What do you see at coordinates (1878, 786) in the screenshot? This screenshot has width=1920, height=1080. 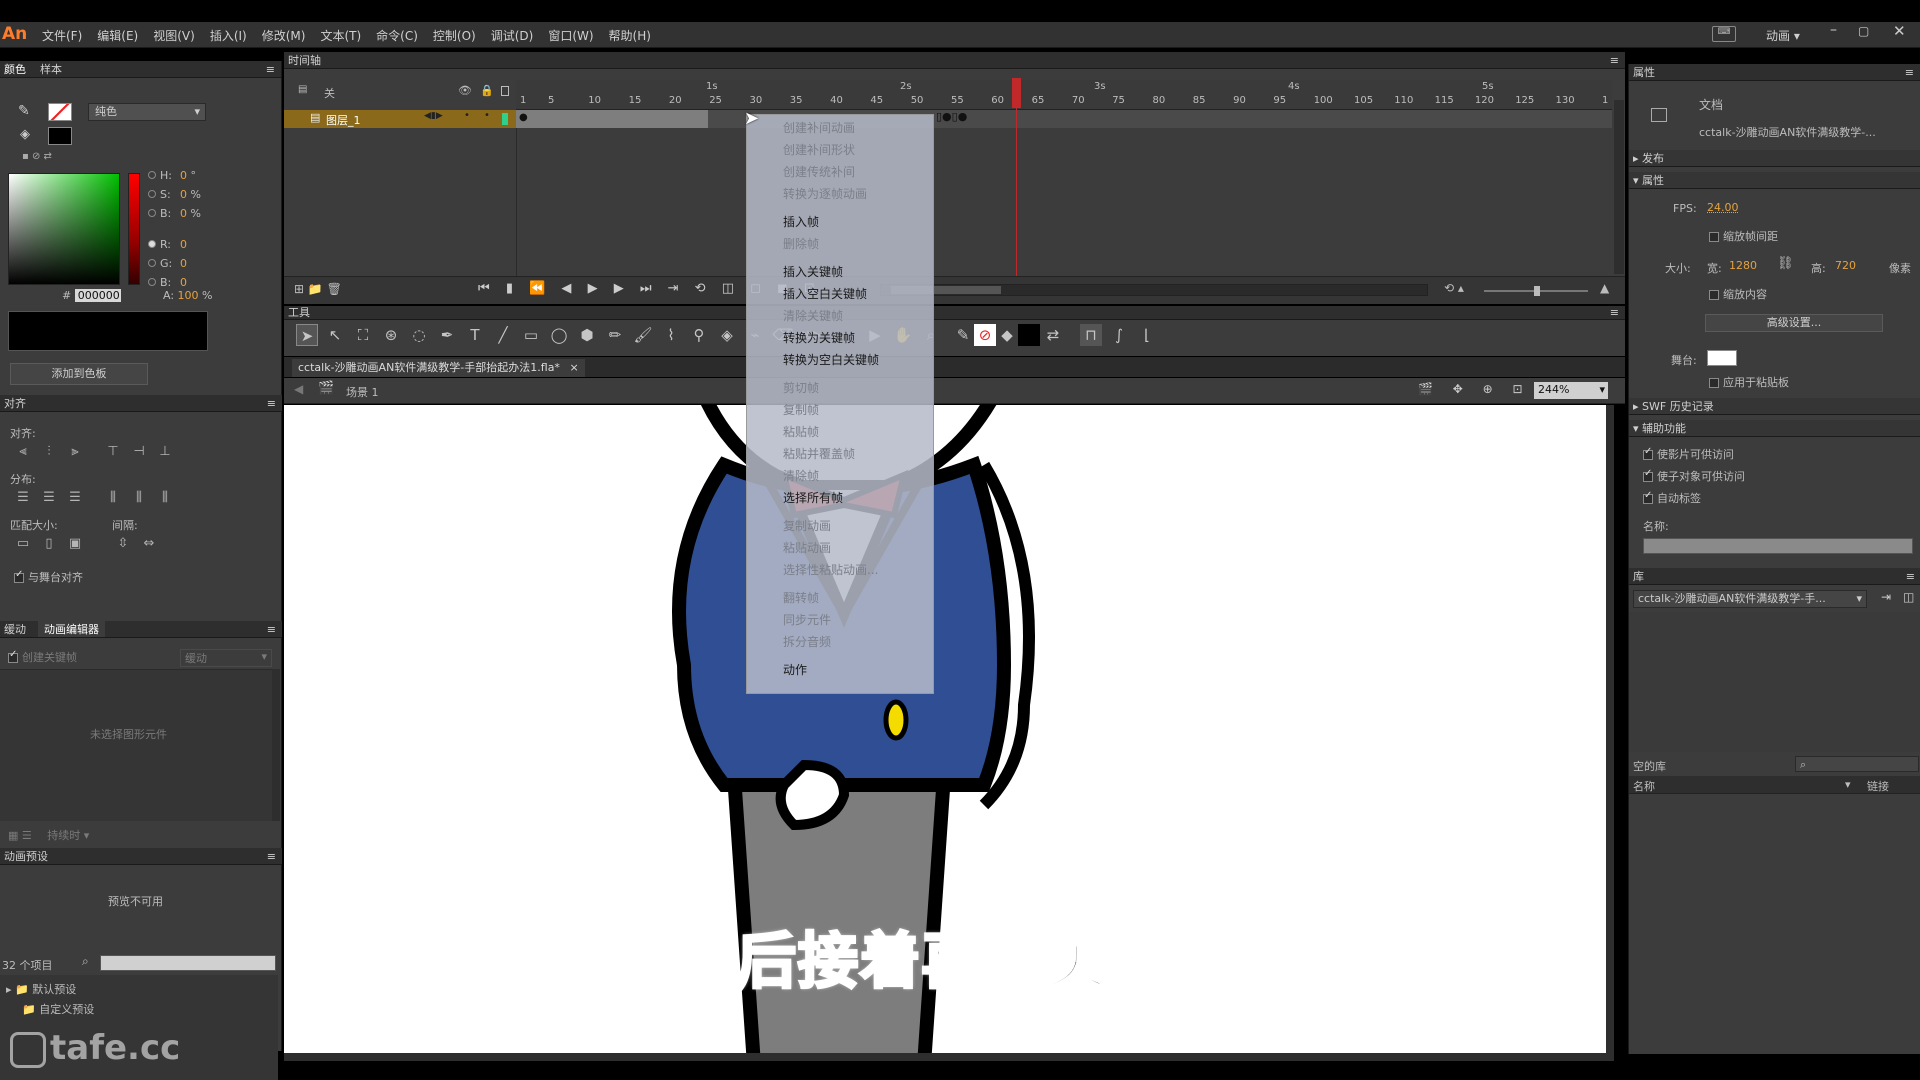 I see `library-col-link: 链接` at bounding box center [1878, 786].